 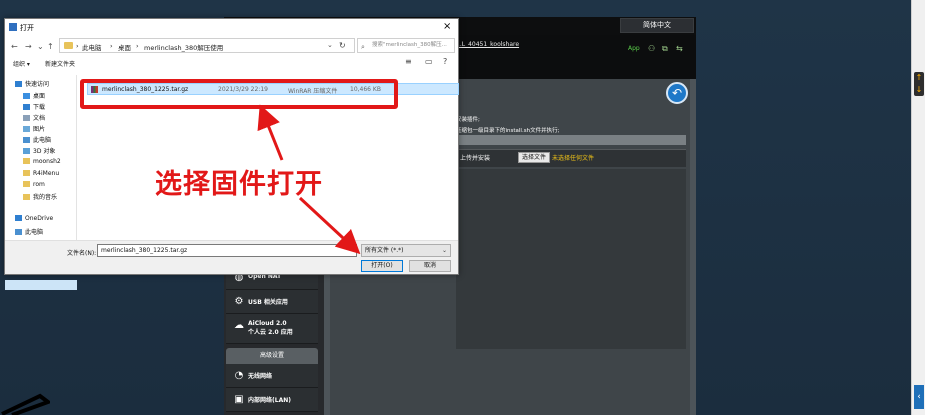 I want to click on sidebar-item-label: OneDrive, so click(x=39, y=218).